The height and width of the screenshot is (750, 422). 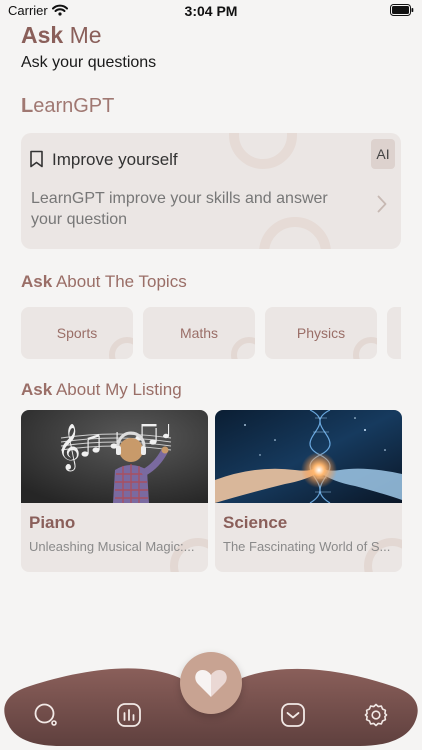 I want to click on listing-section-title: Ask About My Listing, so click(x=101, y=390).